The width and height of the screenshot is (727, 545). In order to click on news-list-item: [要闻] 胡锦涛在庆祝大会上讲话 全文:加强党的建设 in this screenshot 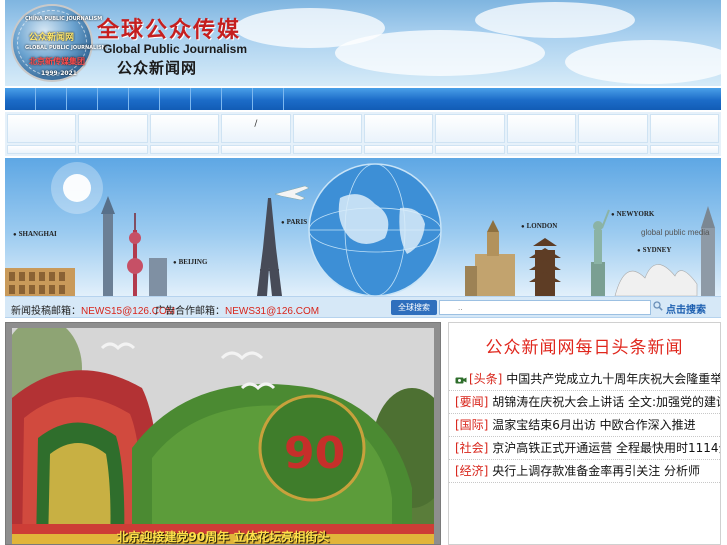, I will do `click(584, 402)`.